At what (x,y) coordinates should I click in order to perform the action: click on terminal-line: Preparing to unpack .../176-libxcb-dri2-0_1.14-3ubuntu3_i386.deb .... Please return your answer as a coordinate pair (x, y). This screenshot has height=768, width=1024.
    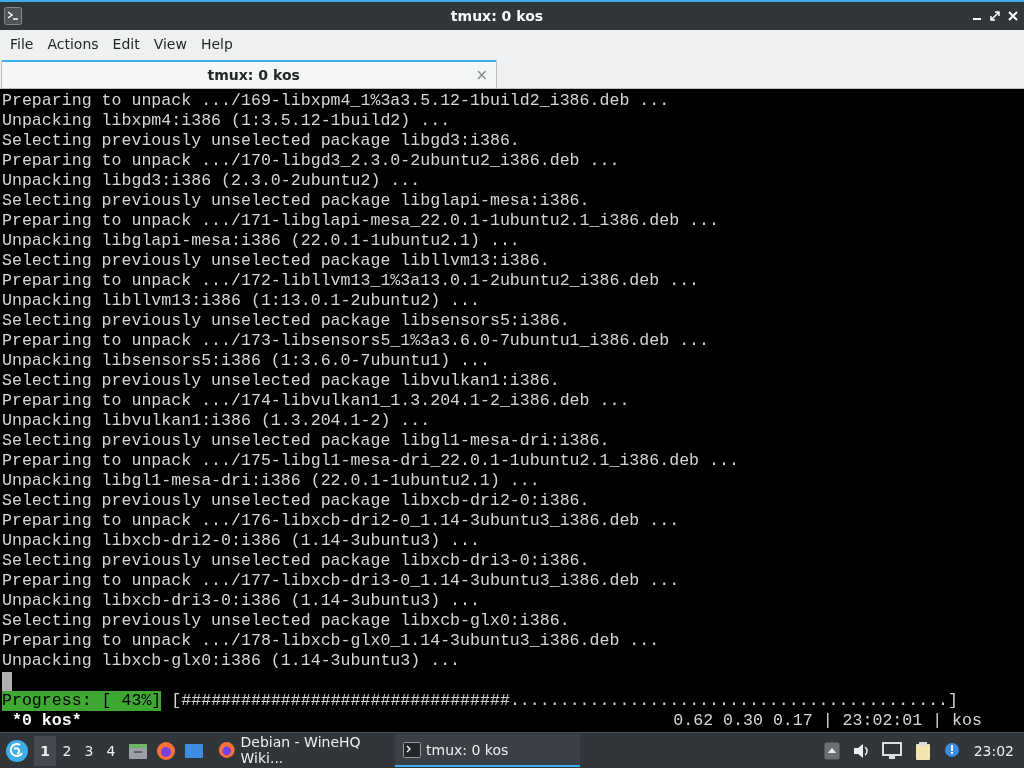
    Looking at the image, I should click on (341, 521).